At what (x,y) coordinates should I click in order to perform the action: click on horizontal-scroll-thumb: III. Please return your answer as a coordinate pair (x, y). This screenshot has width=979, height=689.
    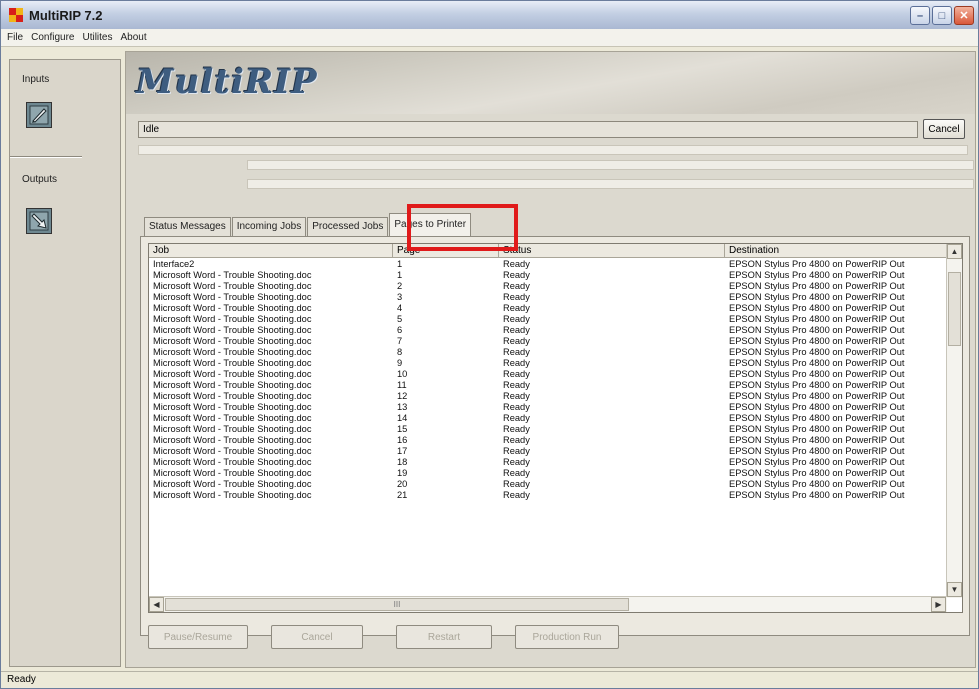
    Looking at the image, I should click on (397, 604).